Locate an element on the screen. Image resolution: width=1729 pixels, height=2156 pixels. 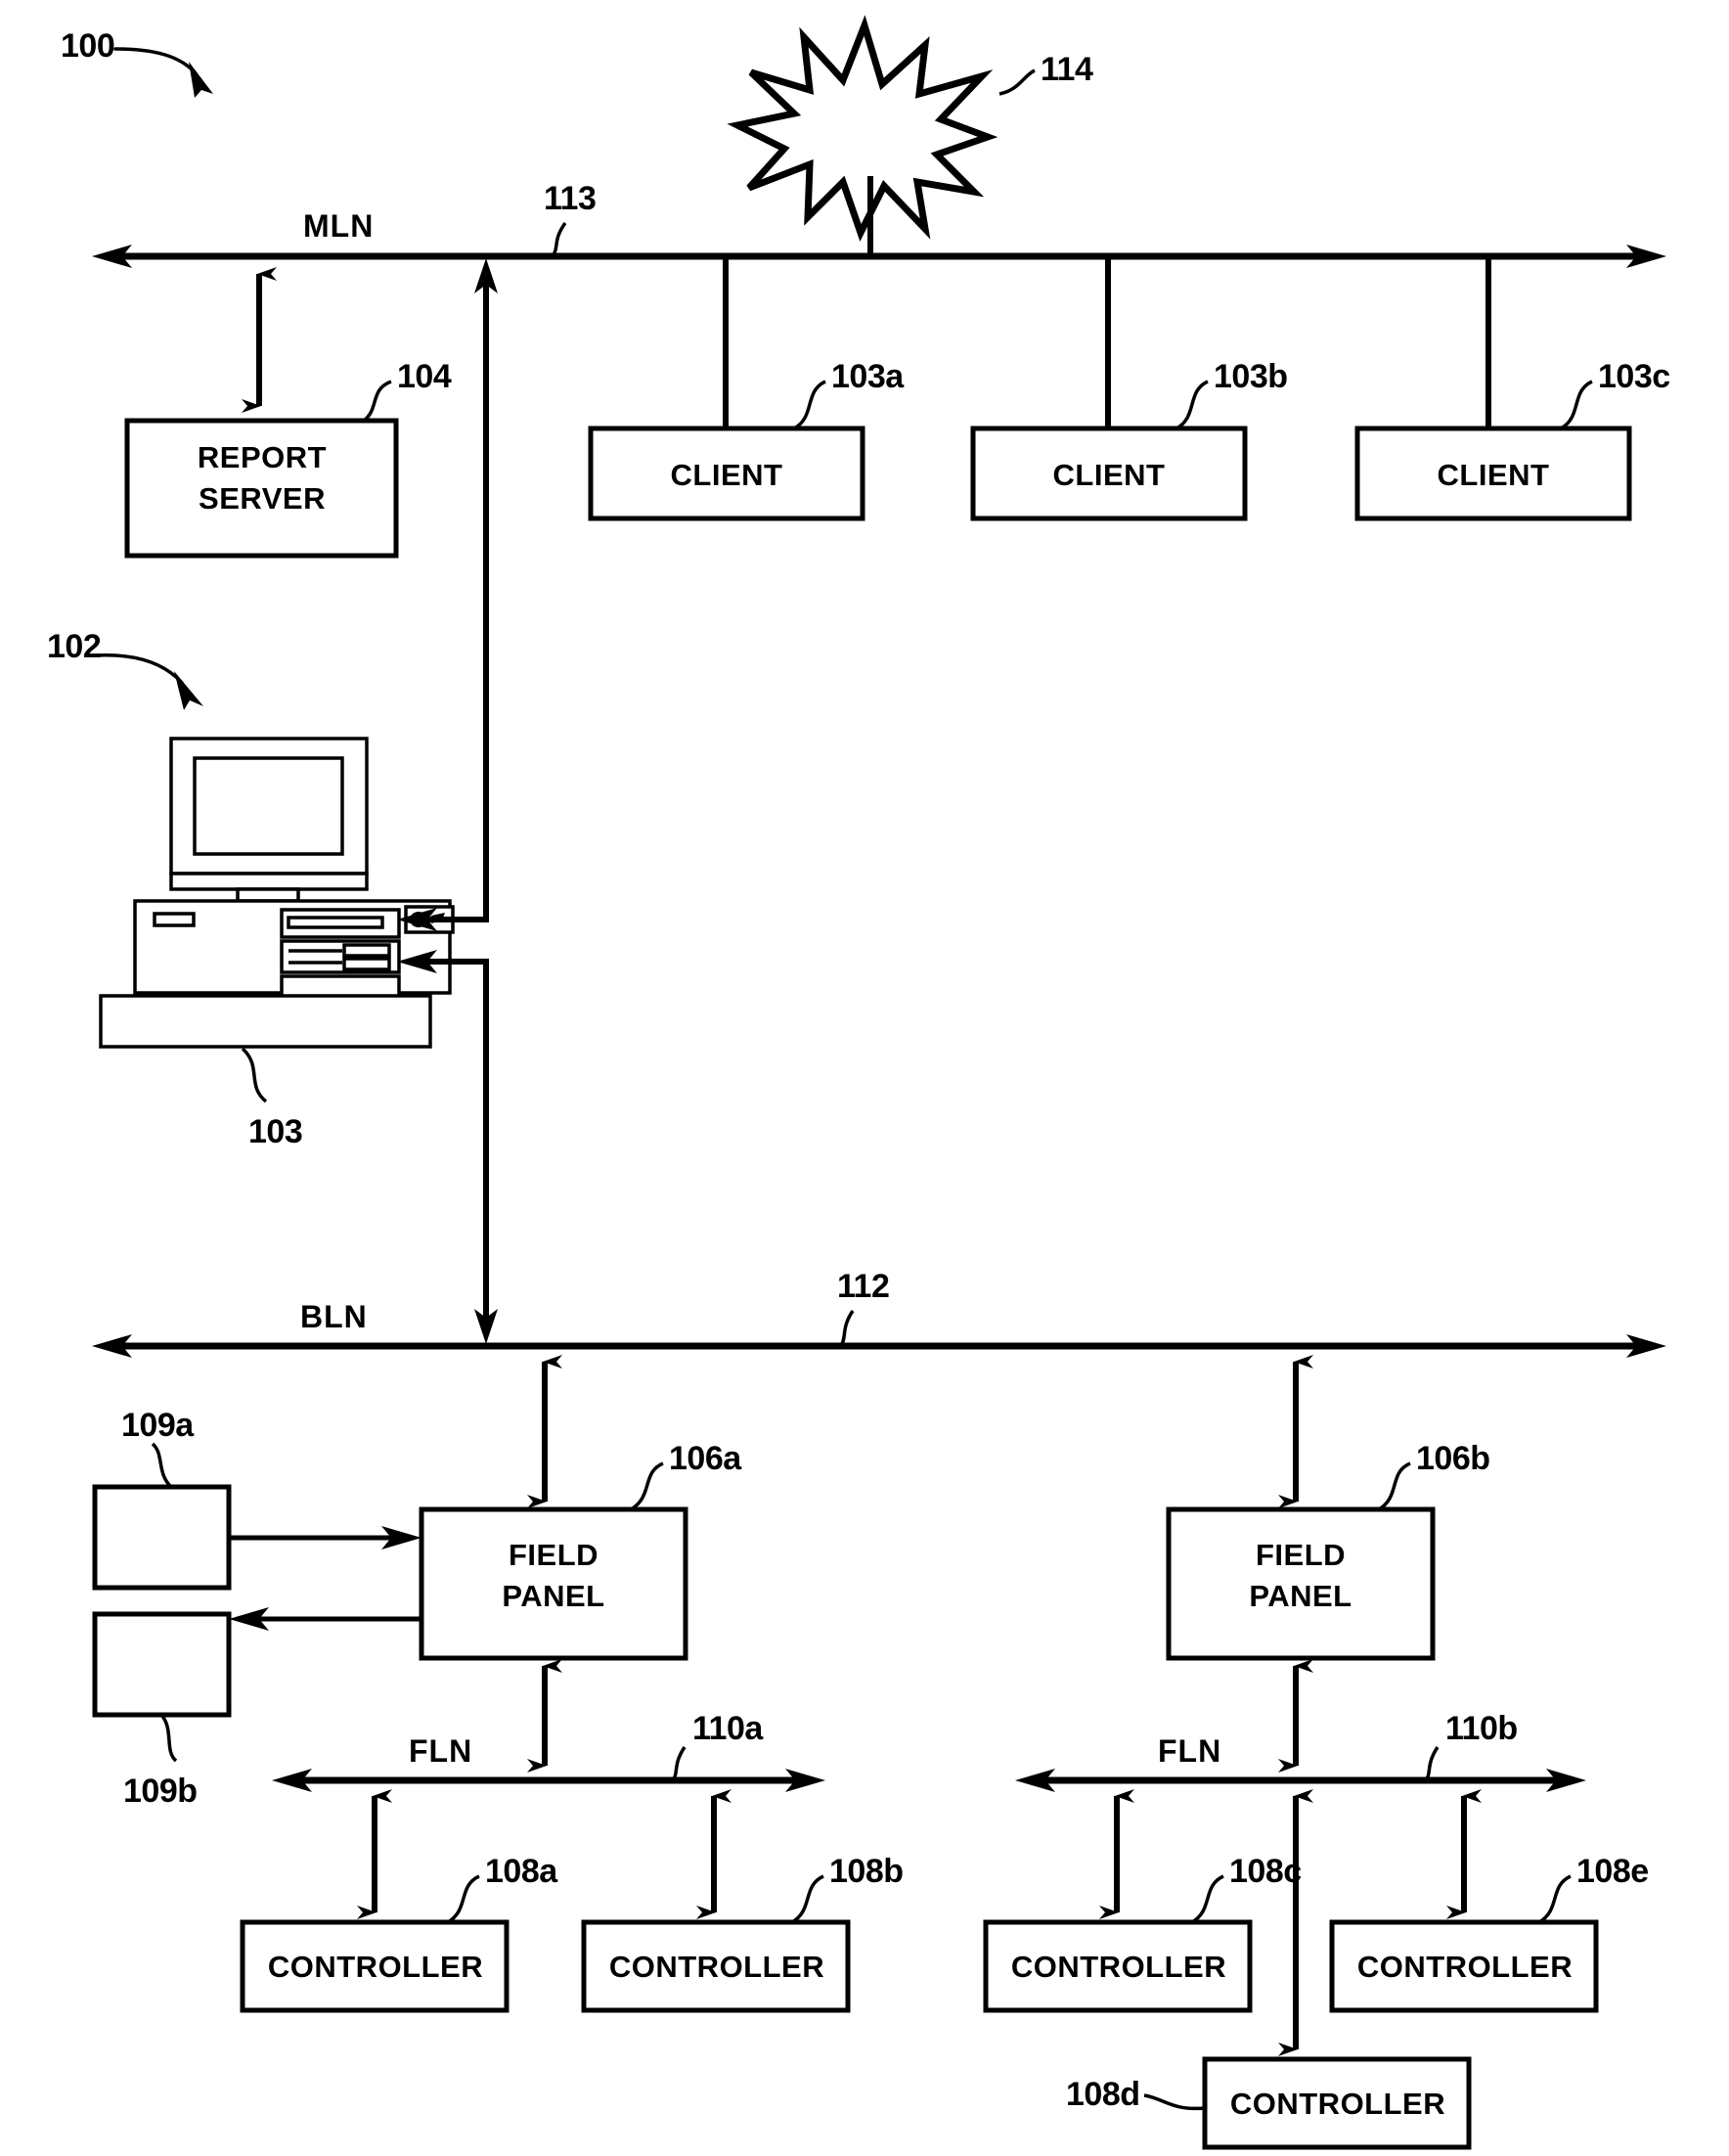
ref-label-110b: 110b is located at coordinates (1481, 1728).